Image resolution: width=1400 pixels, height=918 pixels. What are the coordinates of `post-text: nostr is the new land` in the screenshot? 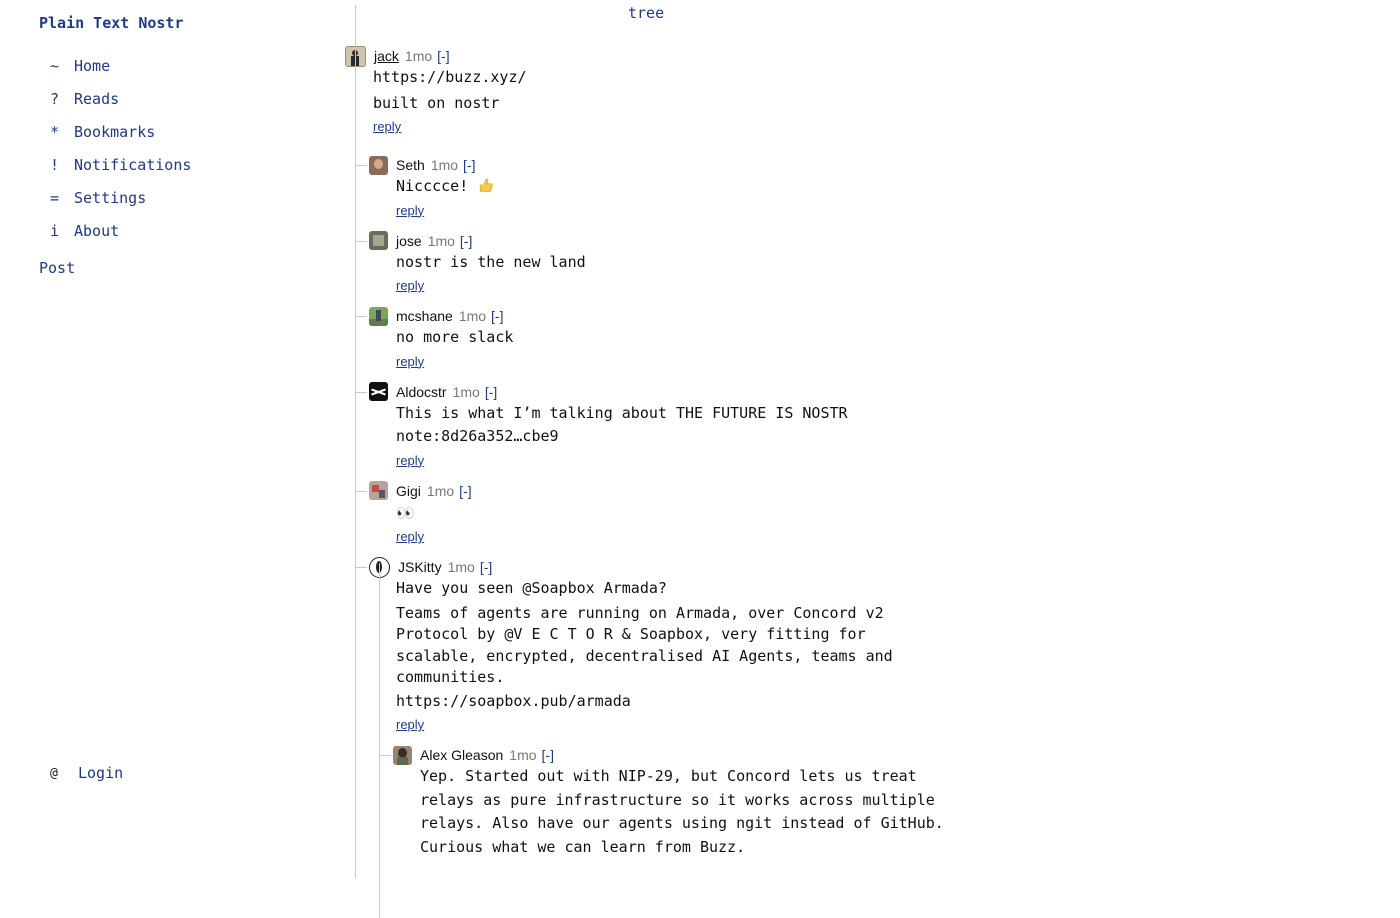 It's located at (491, 261).